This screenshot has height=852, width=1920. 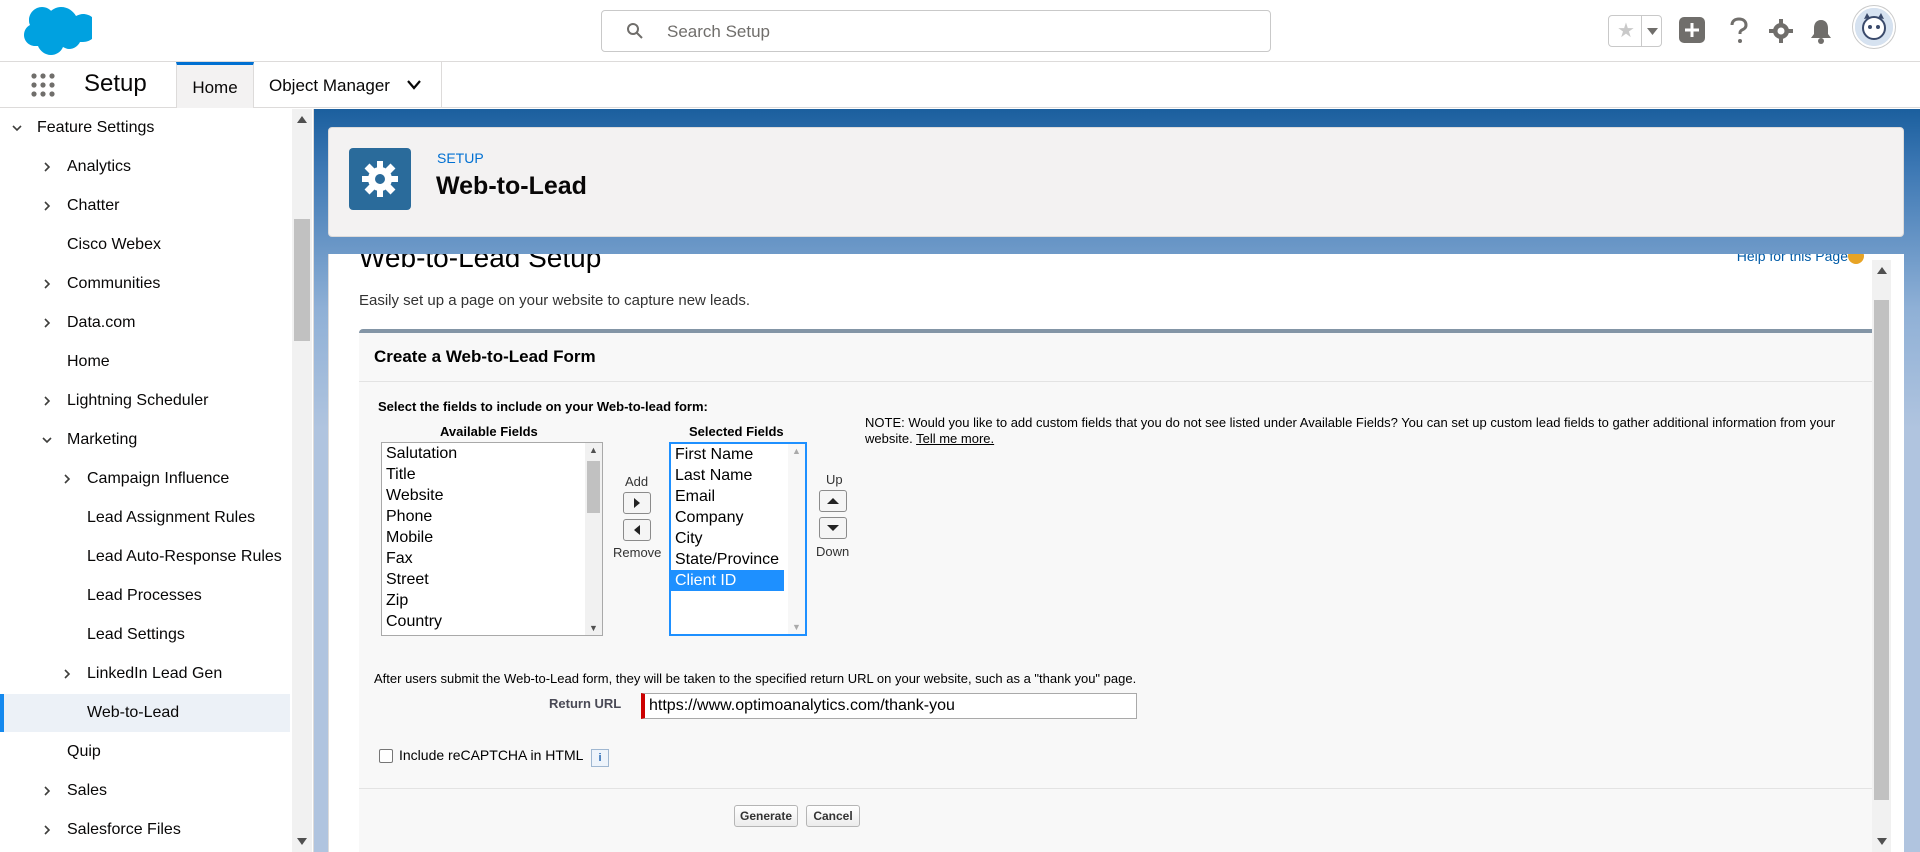 I want to click on page-header: SETUP Web-to-Lead, so click(x=1116, y=182).